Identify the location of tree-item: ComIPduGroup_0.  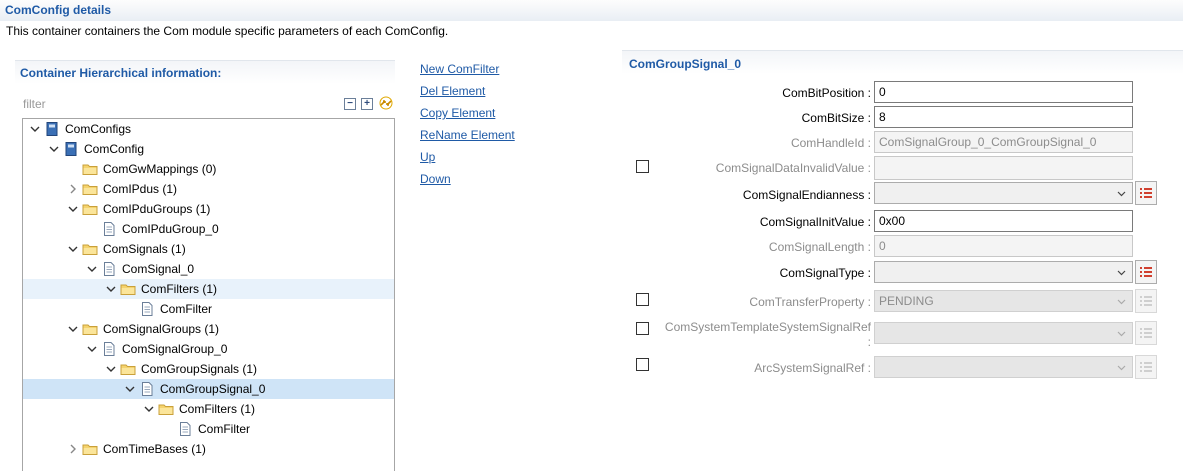
(208, 229).